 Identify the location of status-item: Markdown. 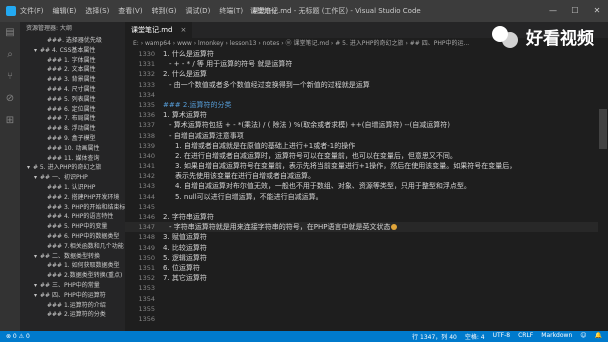
(556, 336).